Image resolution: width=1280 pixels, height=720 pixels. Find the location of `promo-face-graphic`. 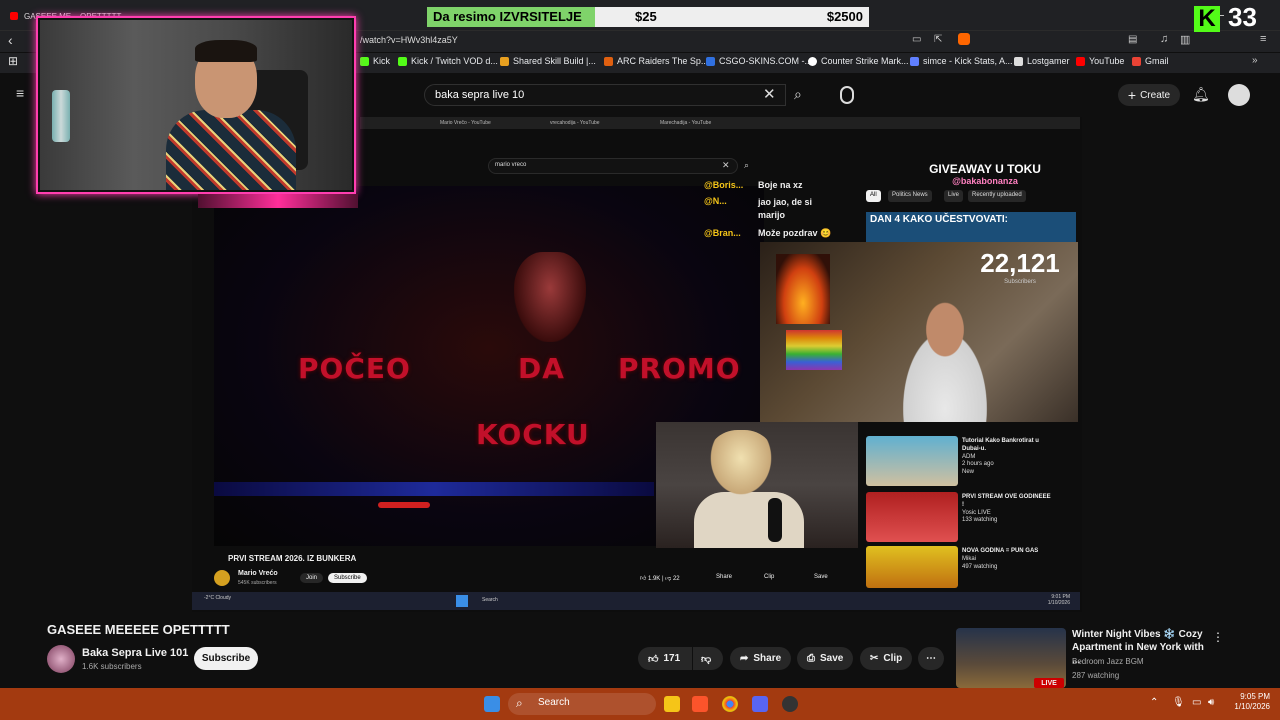

promo-face-graphic is located at coordinates (550, 297).